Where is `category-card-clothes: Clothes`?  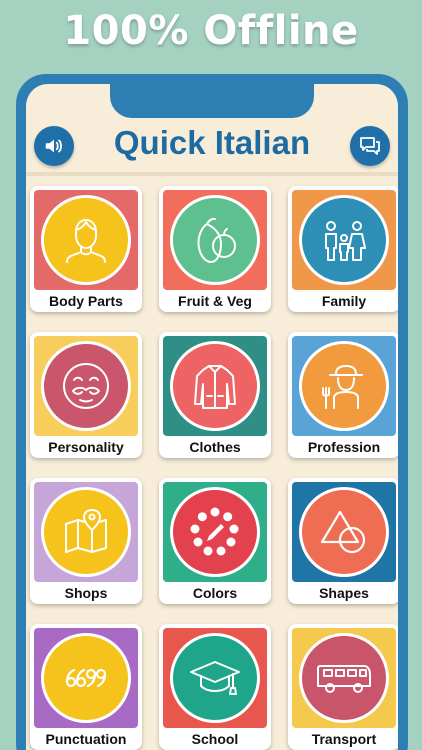
category-card-clothes: Clothes is located at coordinates (215, 395).